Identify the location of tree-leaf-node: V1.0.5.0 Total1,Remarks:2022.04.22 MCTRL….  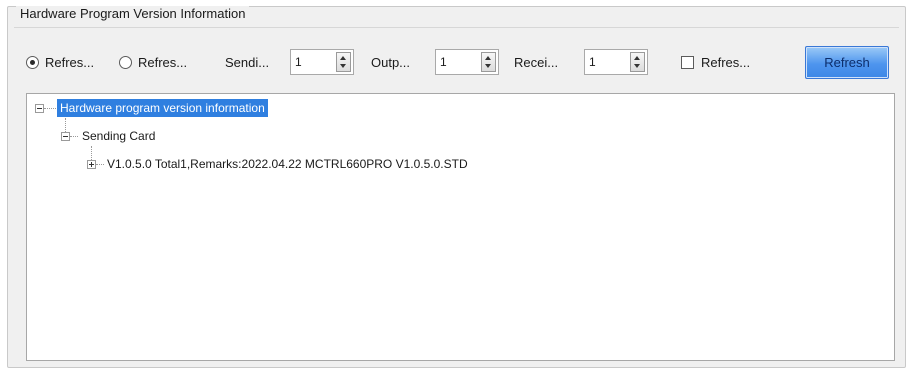
(287, 164).